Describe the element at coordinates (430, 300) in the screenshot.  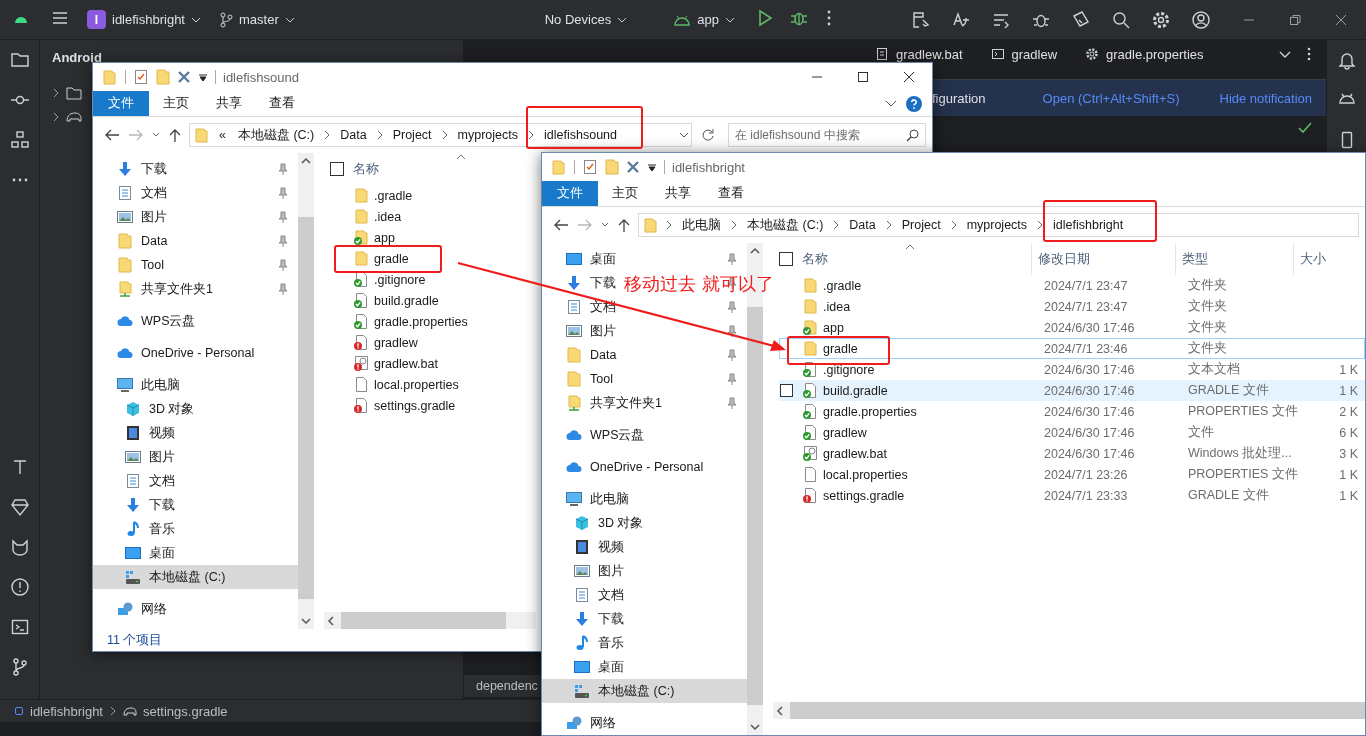
I see `file-row: build.gradle` at that location.